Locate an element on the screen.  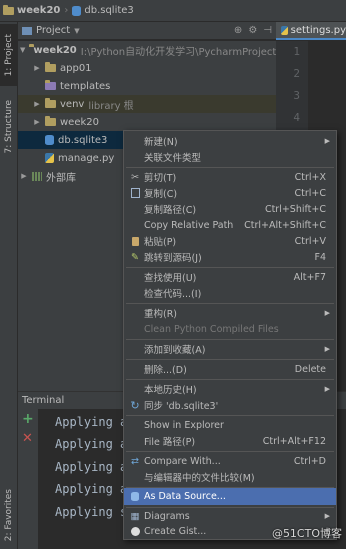
menu-item-shortcut: Ctrl+Alt+Shift+C is located at coordinates (285, 225).